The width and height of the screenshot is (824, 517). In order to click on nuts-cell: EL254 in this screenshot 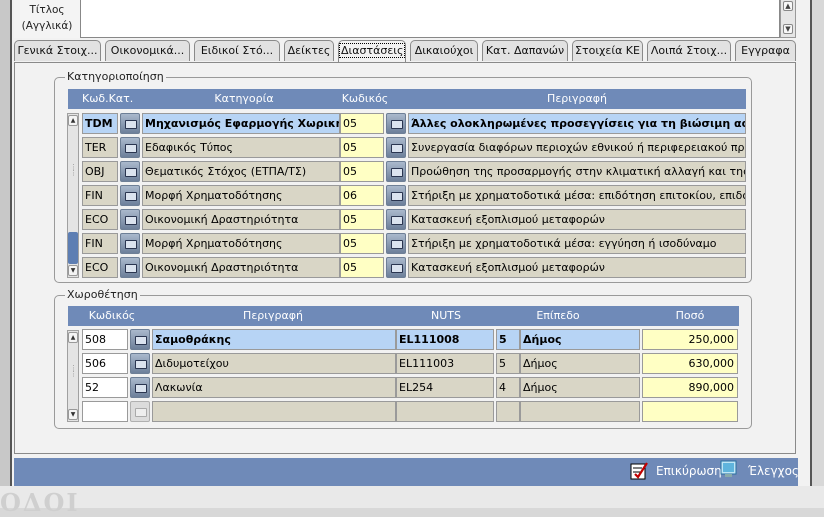, I will do `click(445, 387)`.